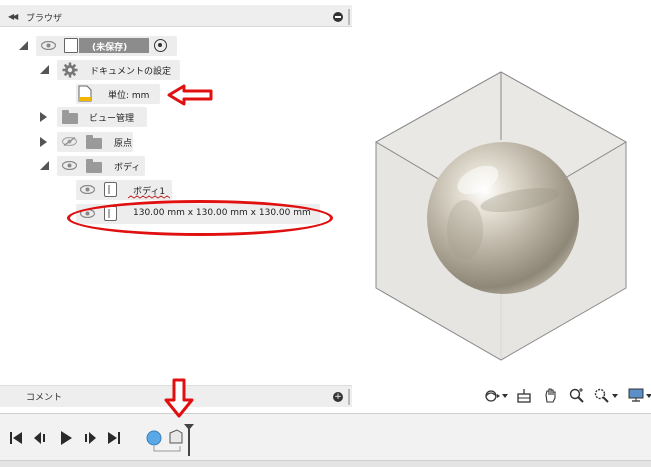 The width and height of the screenshot is (651, 467). I want to click on expand-triangle-doc-settings, so click(44, 69).